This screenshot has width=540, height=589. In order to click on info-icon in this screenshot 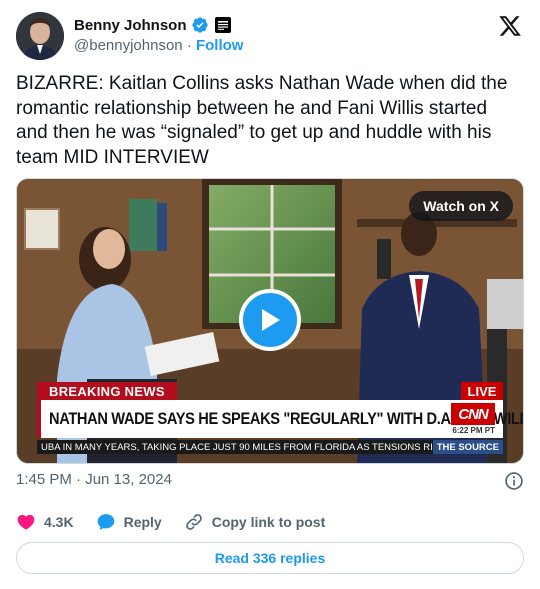, I will do `click(514, 481)`.